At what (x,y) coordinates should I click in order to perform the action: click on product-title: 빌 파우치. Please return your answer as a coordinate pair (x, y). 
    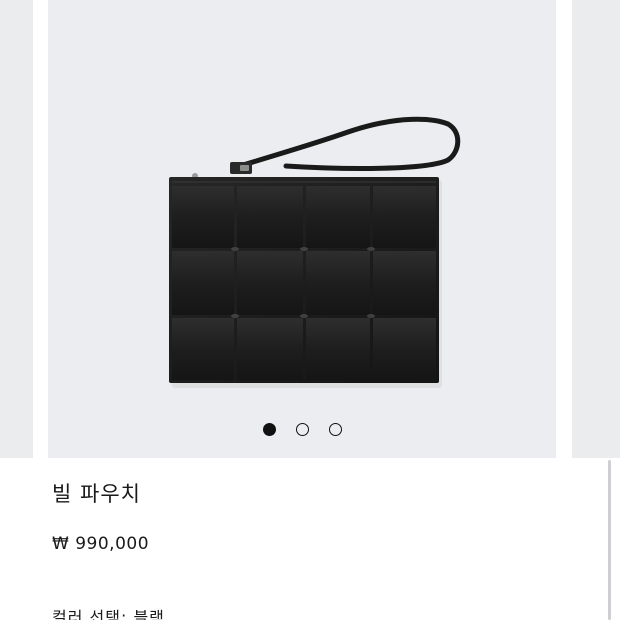
    Looking at the image, I should click on (96, 494).